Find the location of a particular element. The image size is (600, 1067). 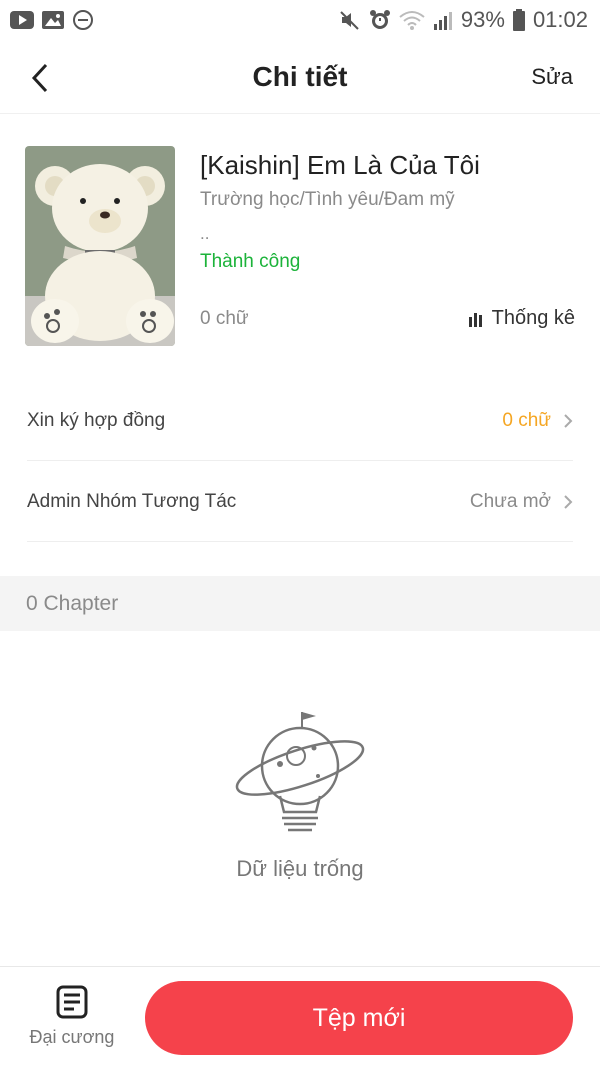

edit-button: Sửa is located at coordinates (552, 77).